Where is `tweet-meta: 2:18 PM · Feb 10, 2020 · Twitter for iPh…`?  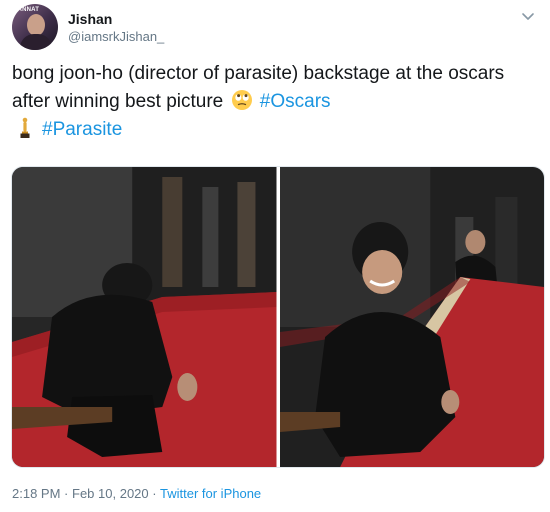
tweet-meta: 2:18 PM · Feb 10, 2020 · Twitter for iPh… is located at coordinates (136, 493).